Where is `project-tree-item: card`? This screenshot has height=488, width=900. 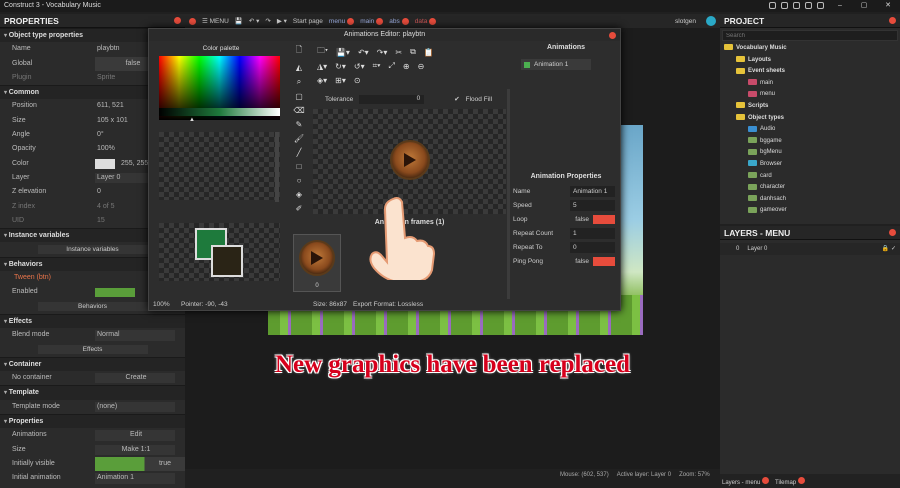 project-tree-item: card is located at coordinates (812, 177).